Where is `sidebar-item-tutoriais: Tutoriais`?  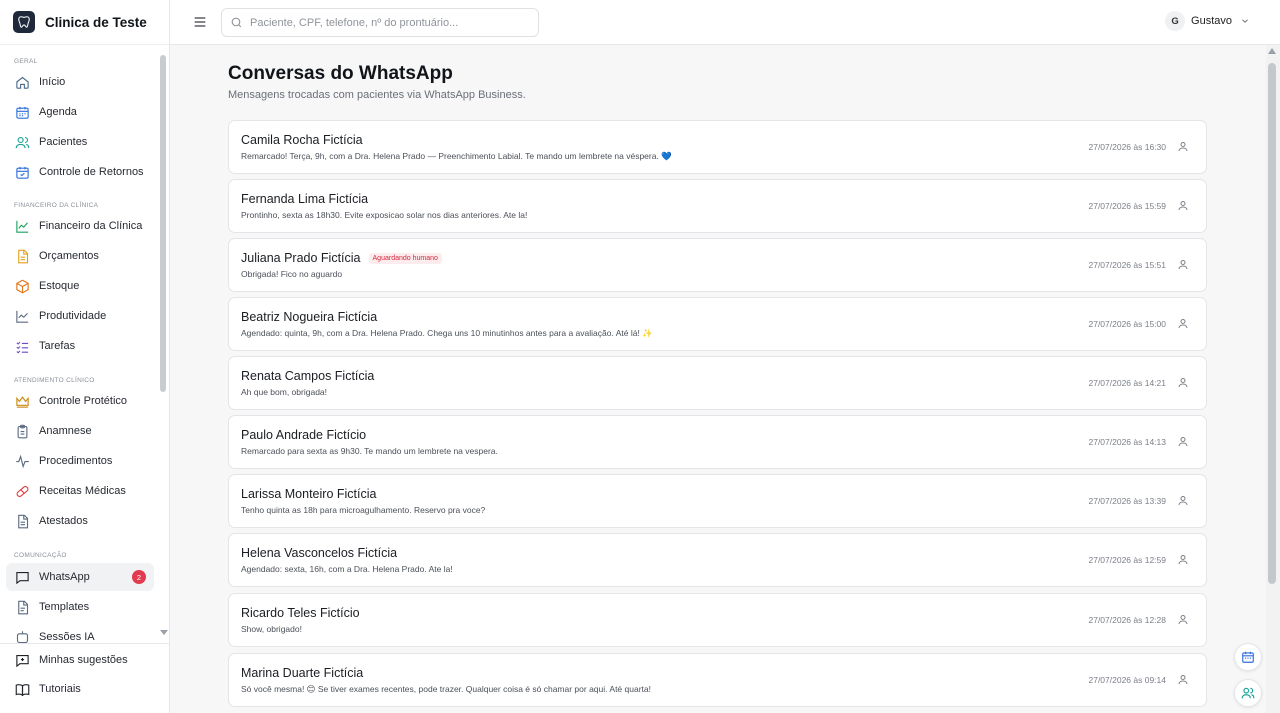 sidebar-item-tutoriais: Tutoriais is located at coordinates (80, 689).